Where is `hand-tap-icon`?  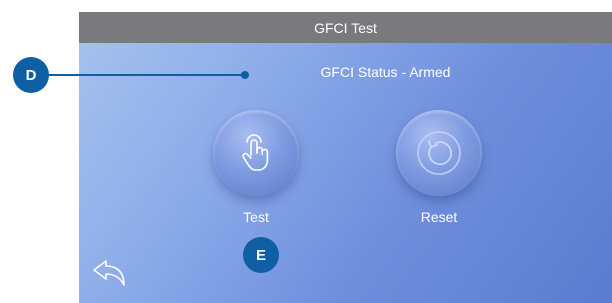 hand-tap-icon is located at coordinates (255, 152).